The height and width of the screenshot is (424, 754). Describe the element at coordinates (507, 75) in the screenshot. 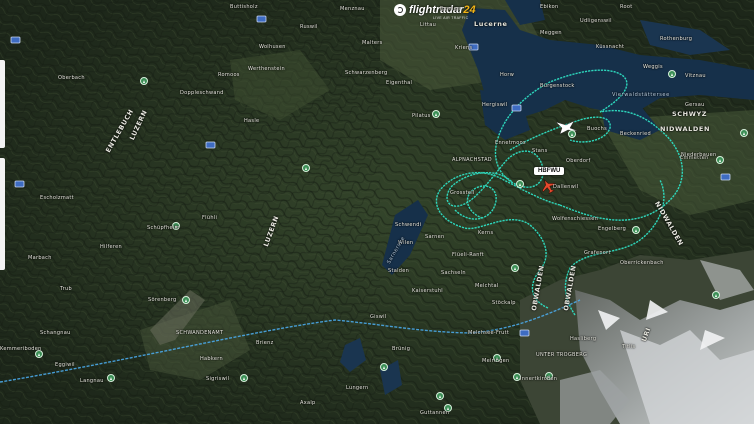

I see `label-horw: Horw` at that location.